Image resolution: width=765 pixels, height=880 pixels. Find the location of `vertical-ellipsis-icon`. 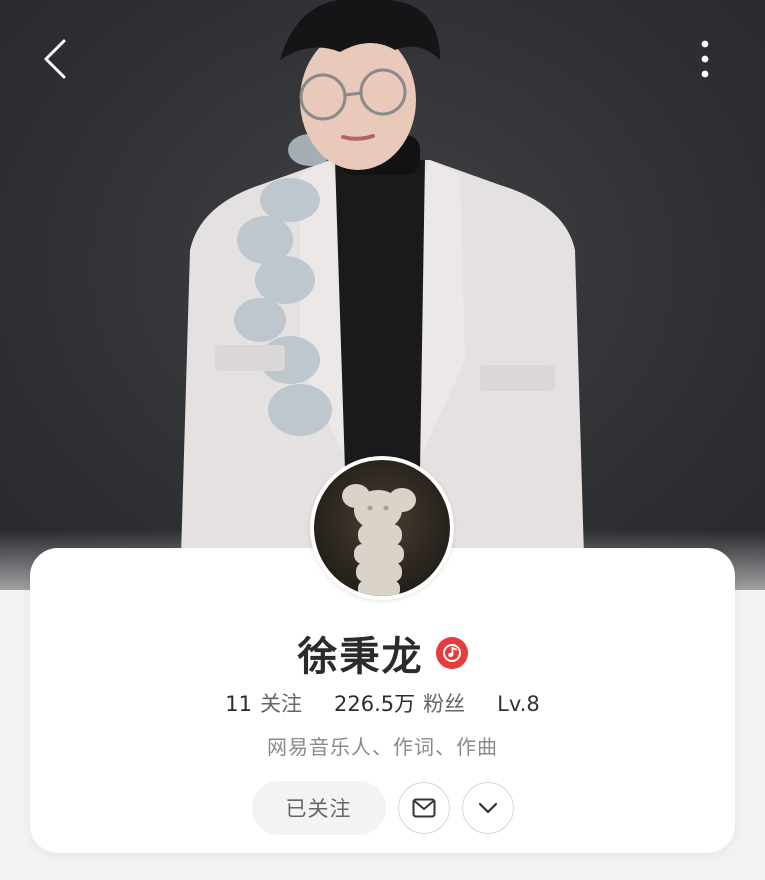

vertical-ellipsis-icon is located at coordinates (705, 59).